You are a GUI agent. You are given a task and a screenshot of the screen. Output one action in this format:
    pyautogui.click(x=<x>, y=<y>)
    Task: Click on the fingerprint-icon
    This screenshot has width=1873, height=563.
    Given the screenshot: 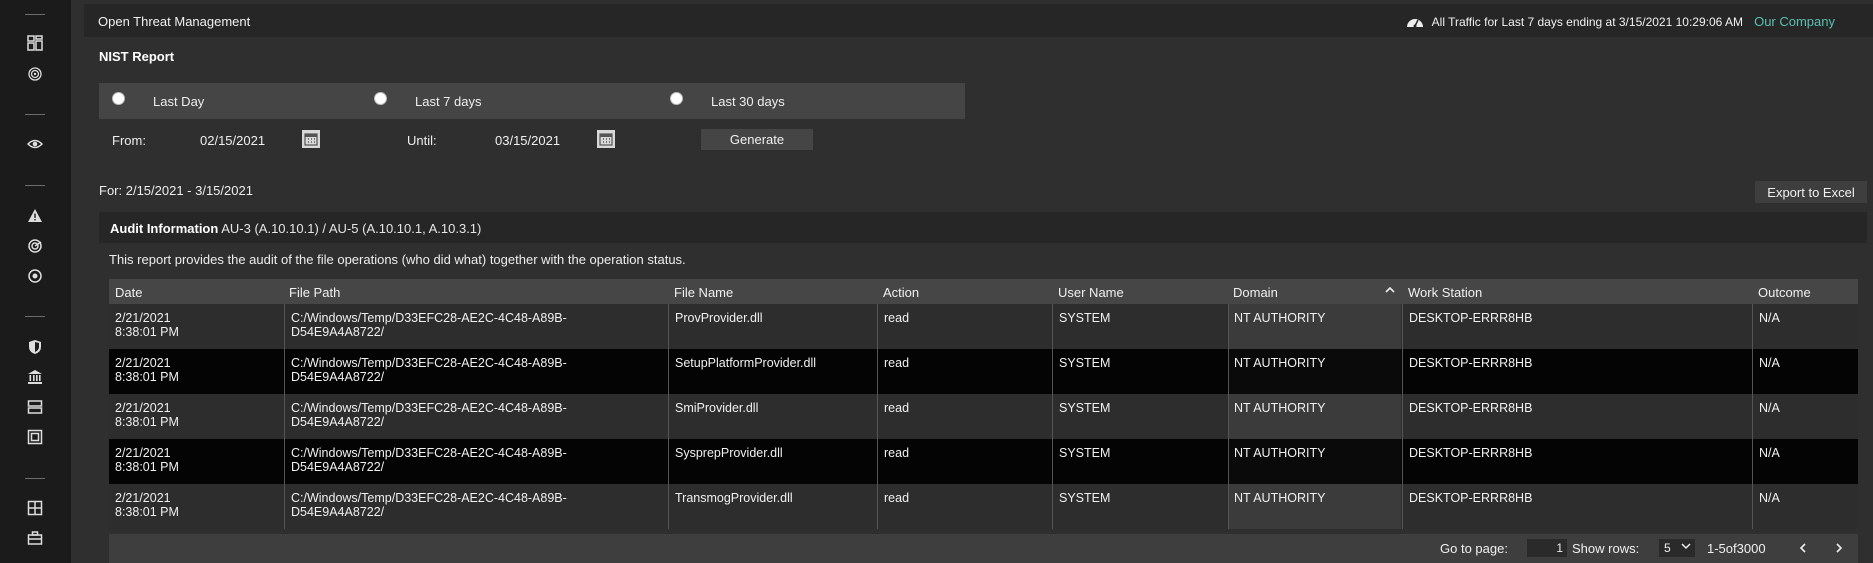 What is the action you would take?
    pyautogui.click(x=35, y=74)
    